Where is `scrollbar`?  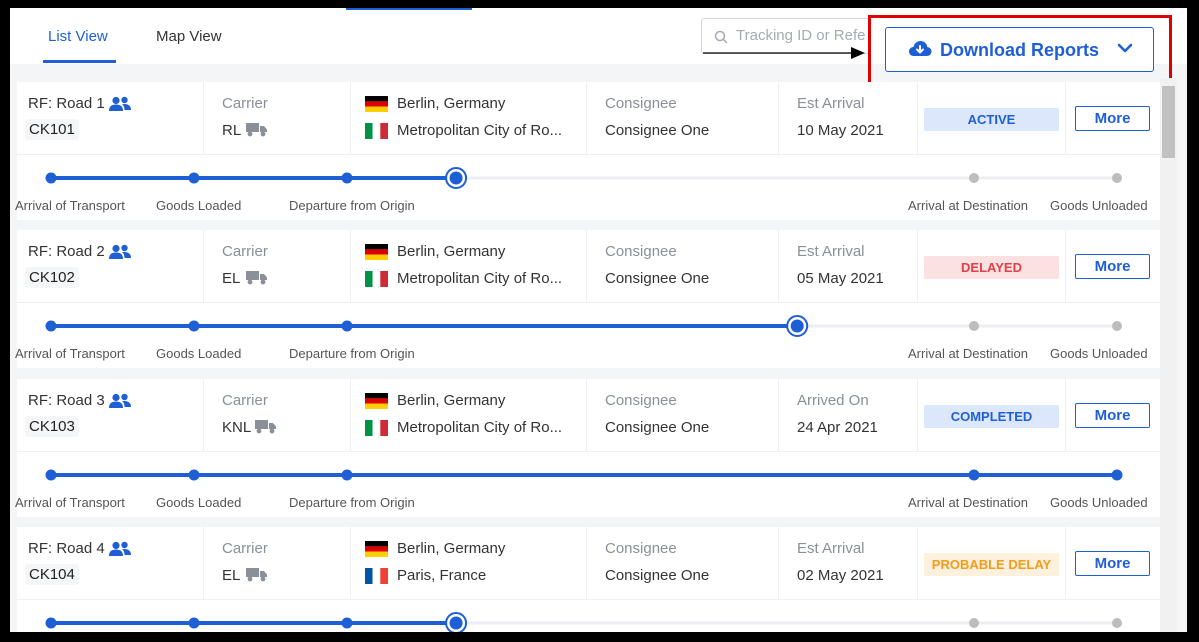 scrollbar is located at coordinates (1168, 355).